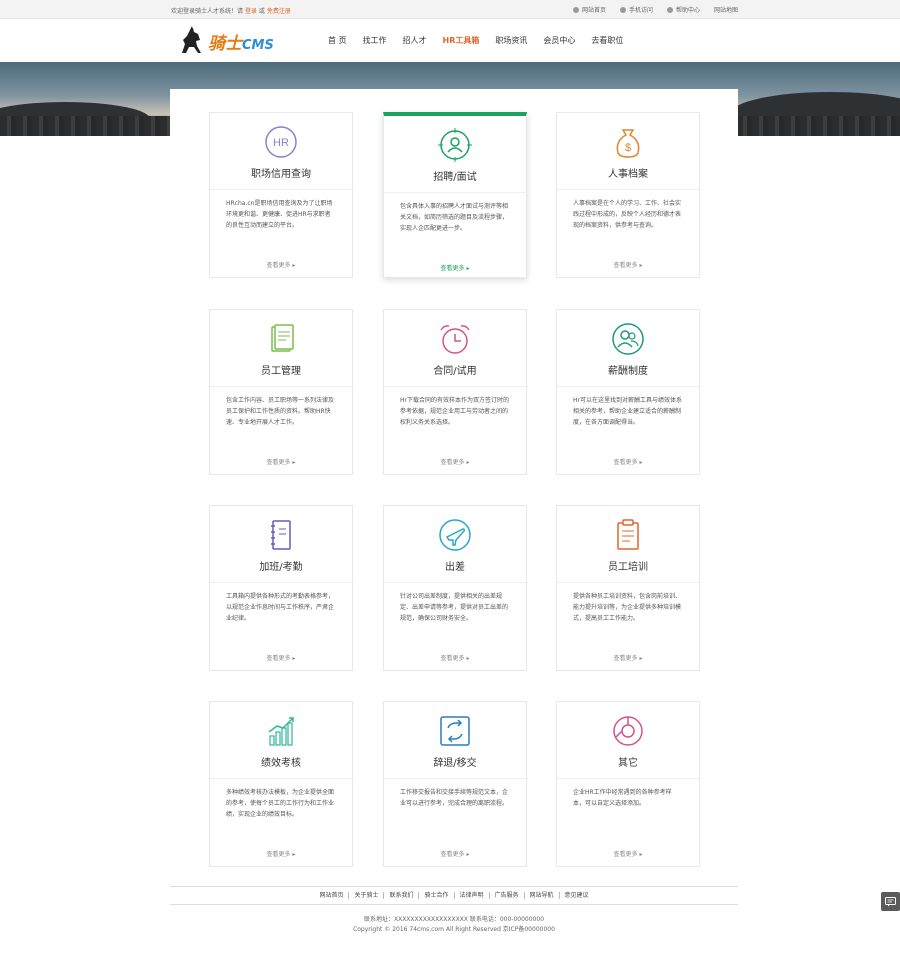 The image size is (900, 959). Describe the element at coordinates (437, 895) in the screenshot. I see `footer-link: 骑士合作` at that location.